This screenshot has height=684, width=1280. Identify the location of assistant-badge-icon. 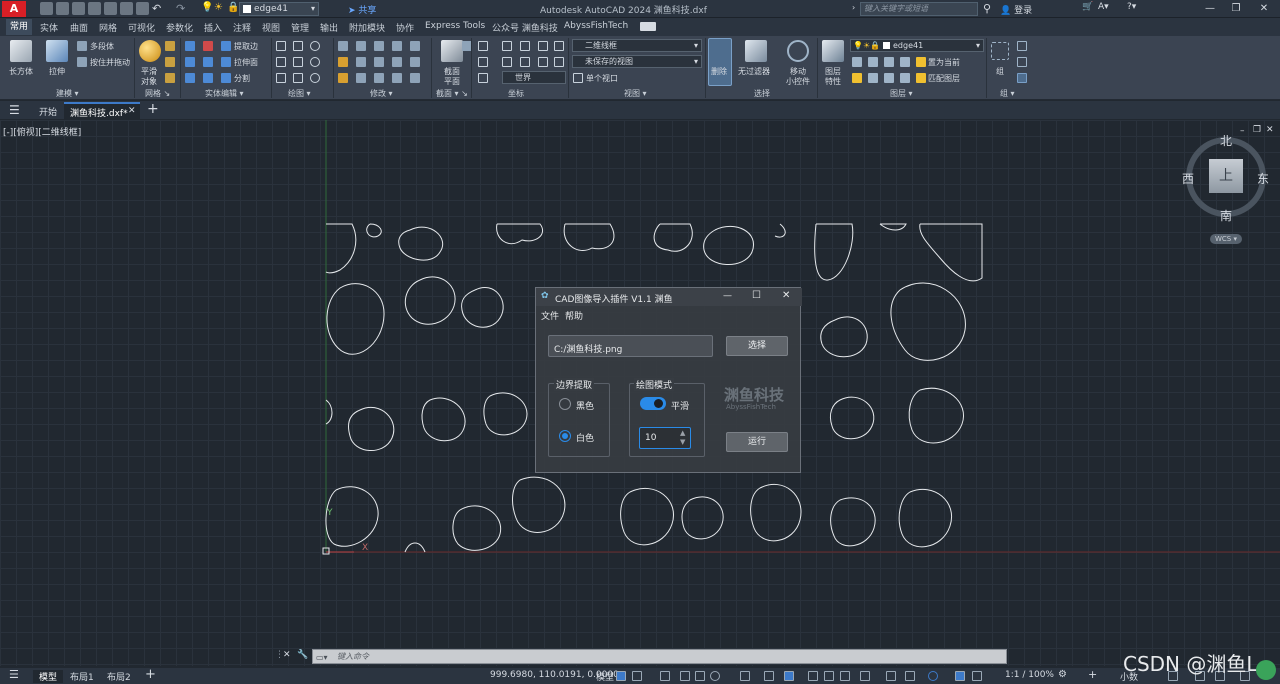
(1266, 670).